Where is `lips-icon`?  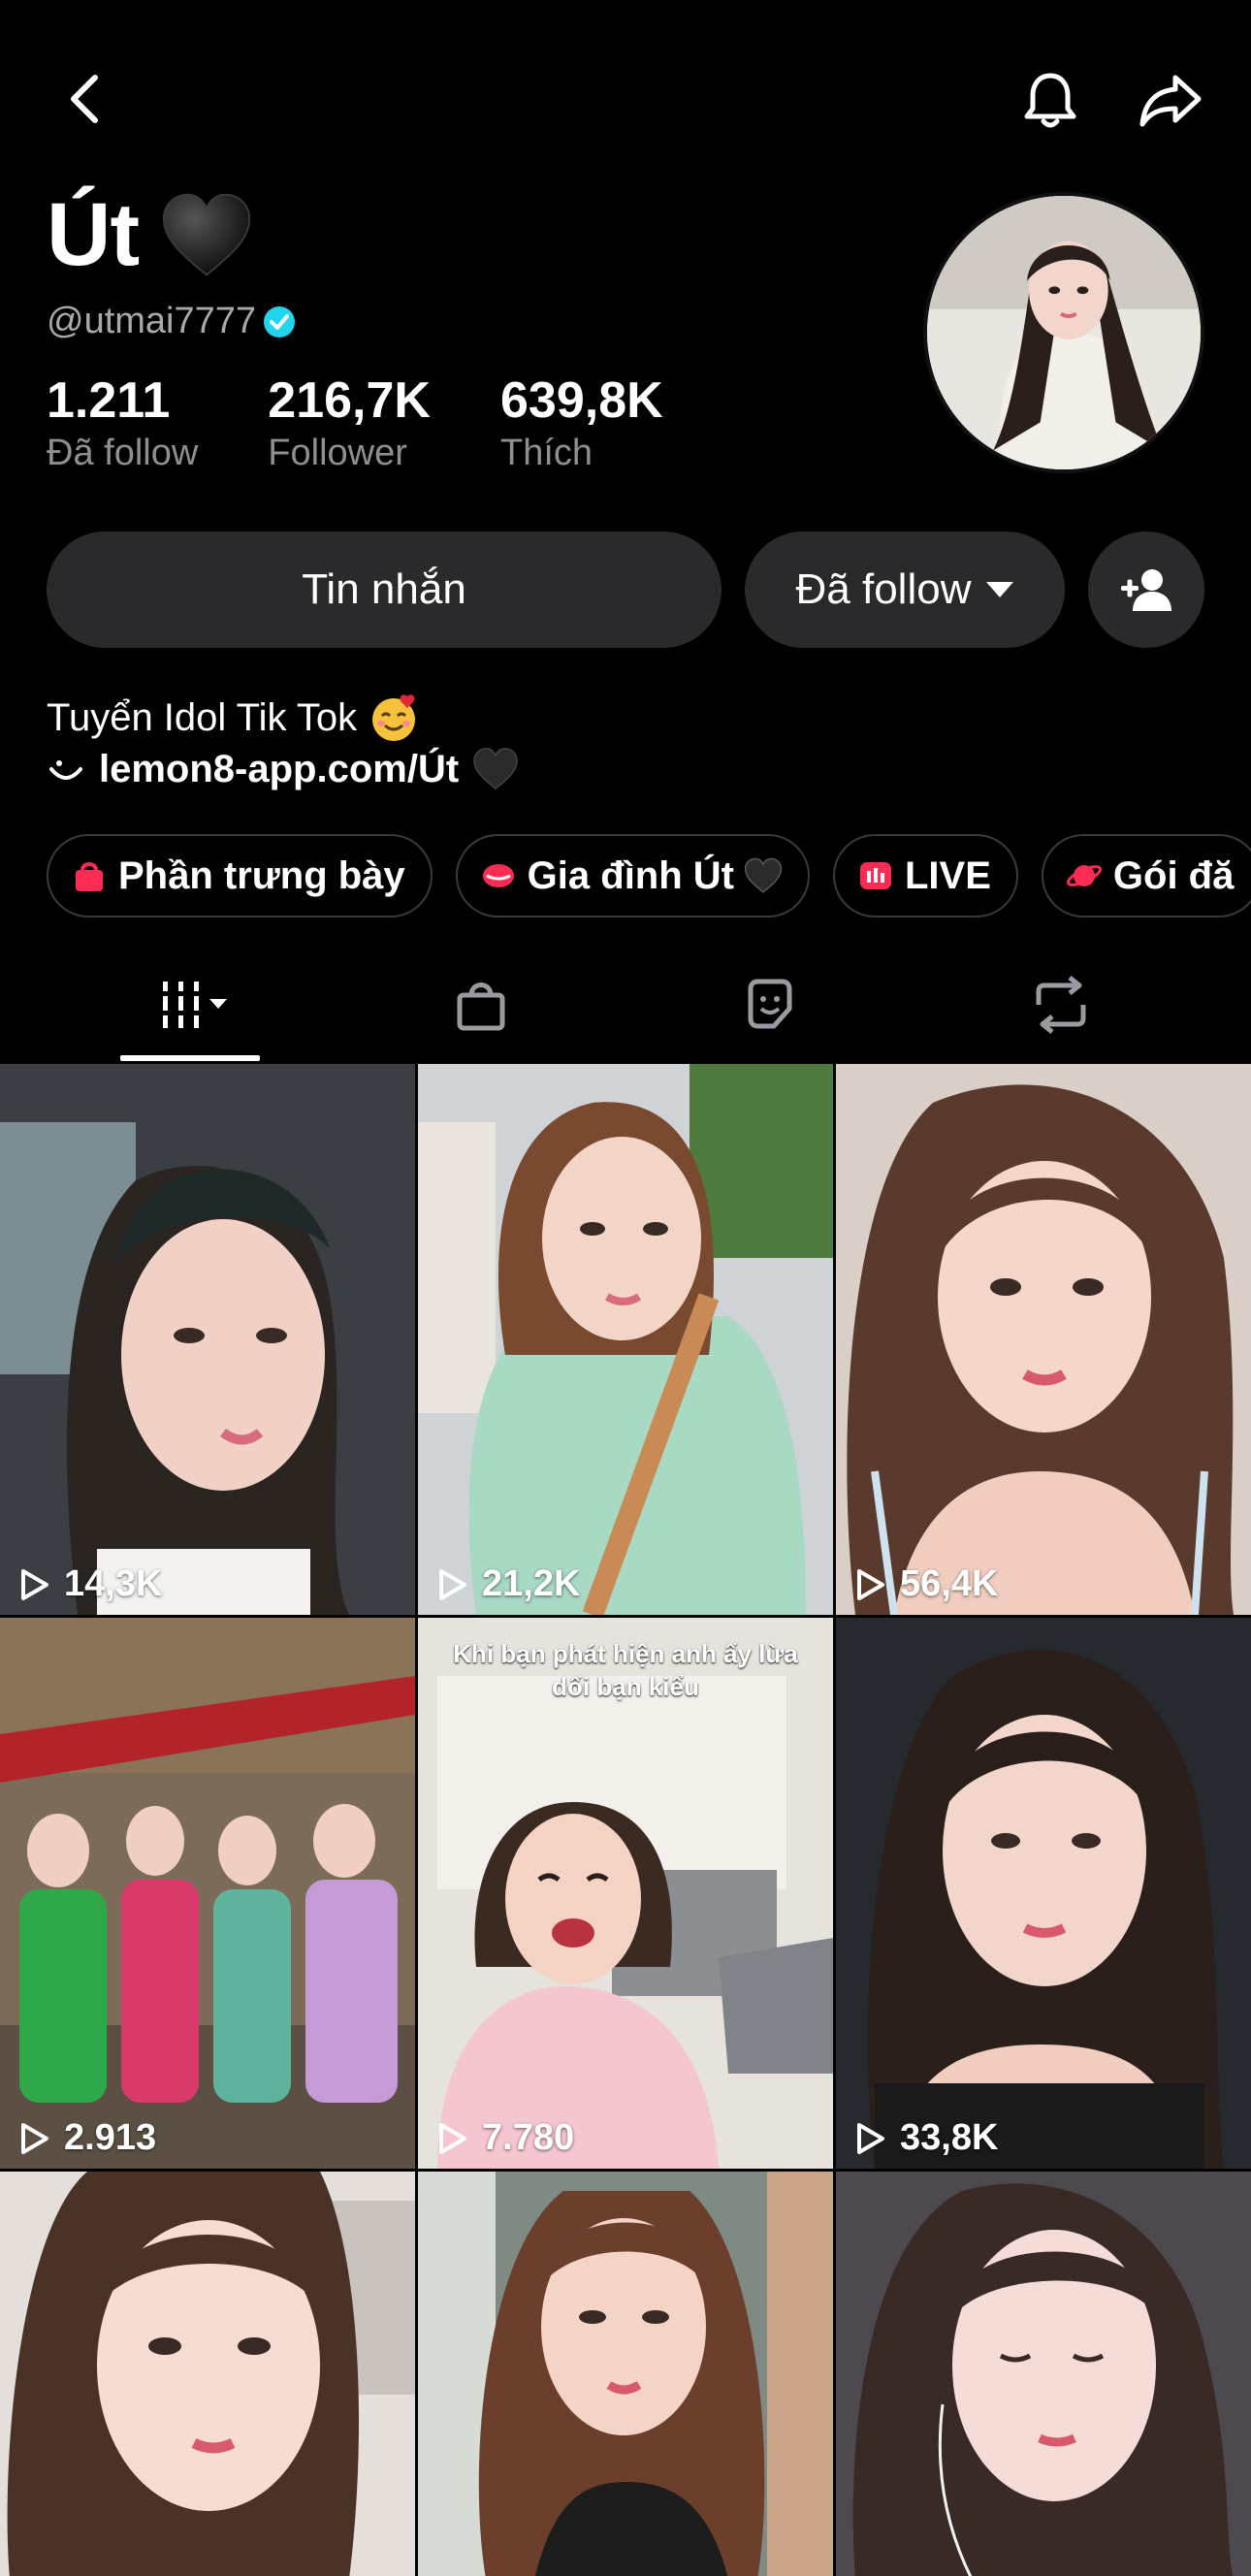 lips-icon is located at coordinates (498, 875).